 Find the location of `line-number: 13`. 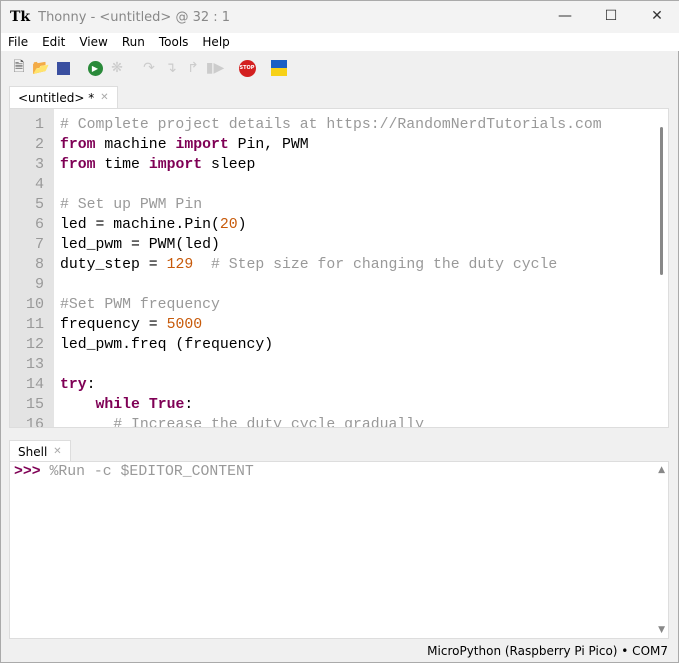

line-number: 13 is located at coordinates (34, 364).